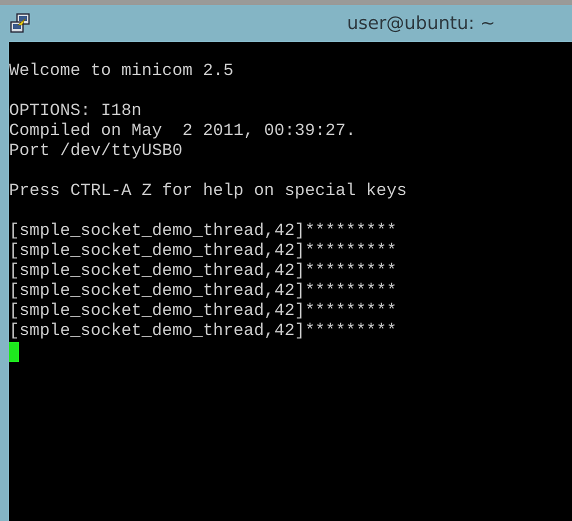 The height and width of the screenshot is (521, 572). What do you see at coordinates (121, 72) in the screenshot?
I see `terminal-line: Welcome to minicom 2.5` at bounding box center [121, 72].